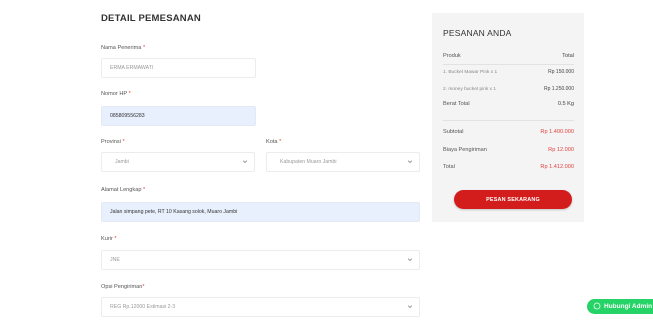  What do you see at coordinates (508, 104) in the screenshot?
I see `weight-row: Berat Total 0.5 Kg` at bounding box center [508, 104].